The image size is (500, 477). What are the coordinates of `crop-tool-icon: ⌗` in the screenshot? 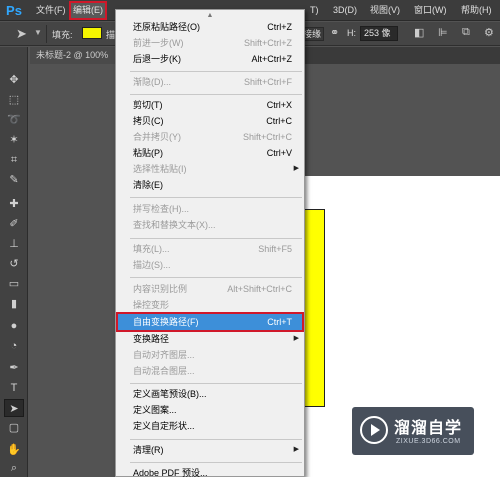 It's located at (14, 160).